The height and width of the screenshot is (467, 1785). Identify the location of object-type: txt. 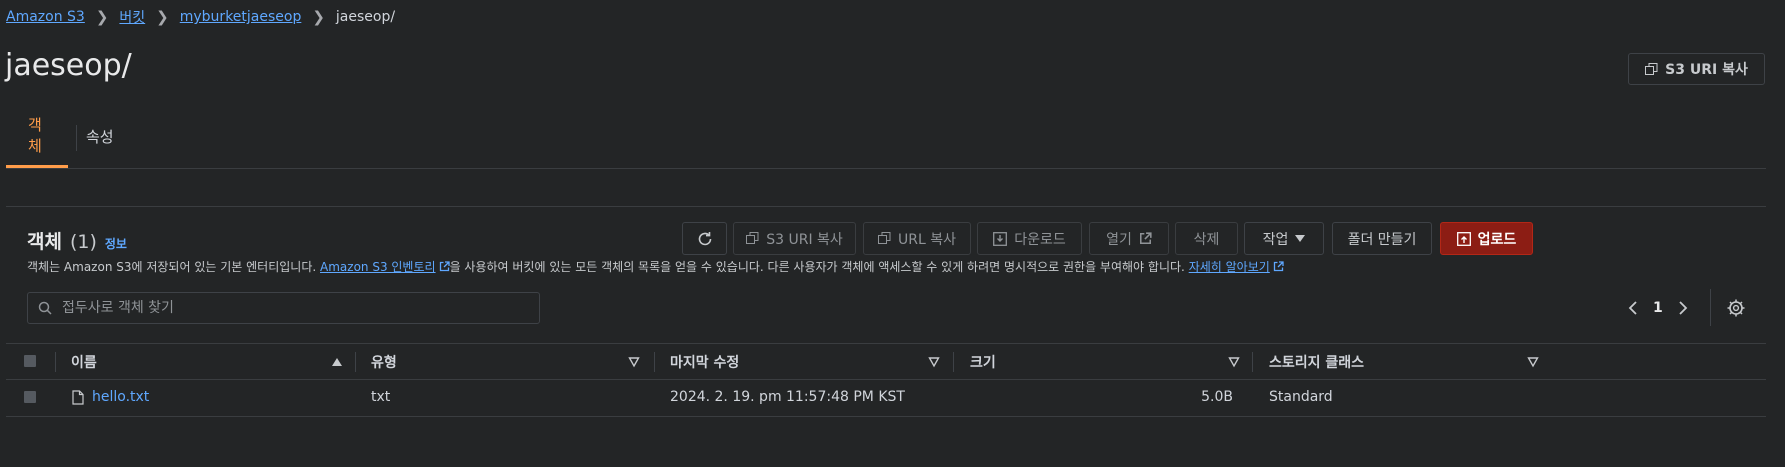
(381, 397).